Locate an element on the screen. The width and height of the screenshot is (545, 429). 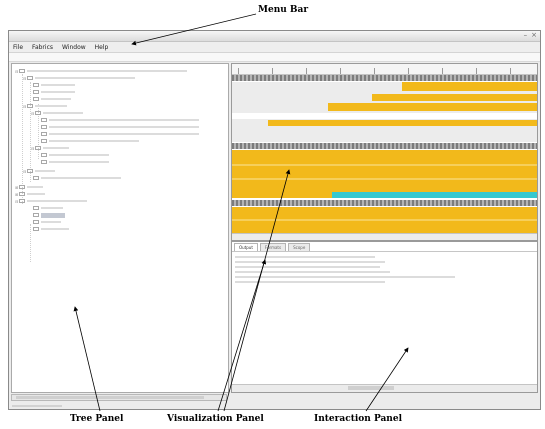
interaction-panel-callout: Interaction Panel is located at coordinates (358, 419).